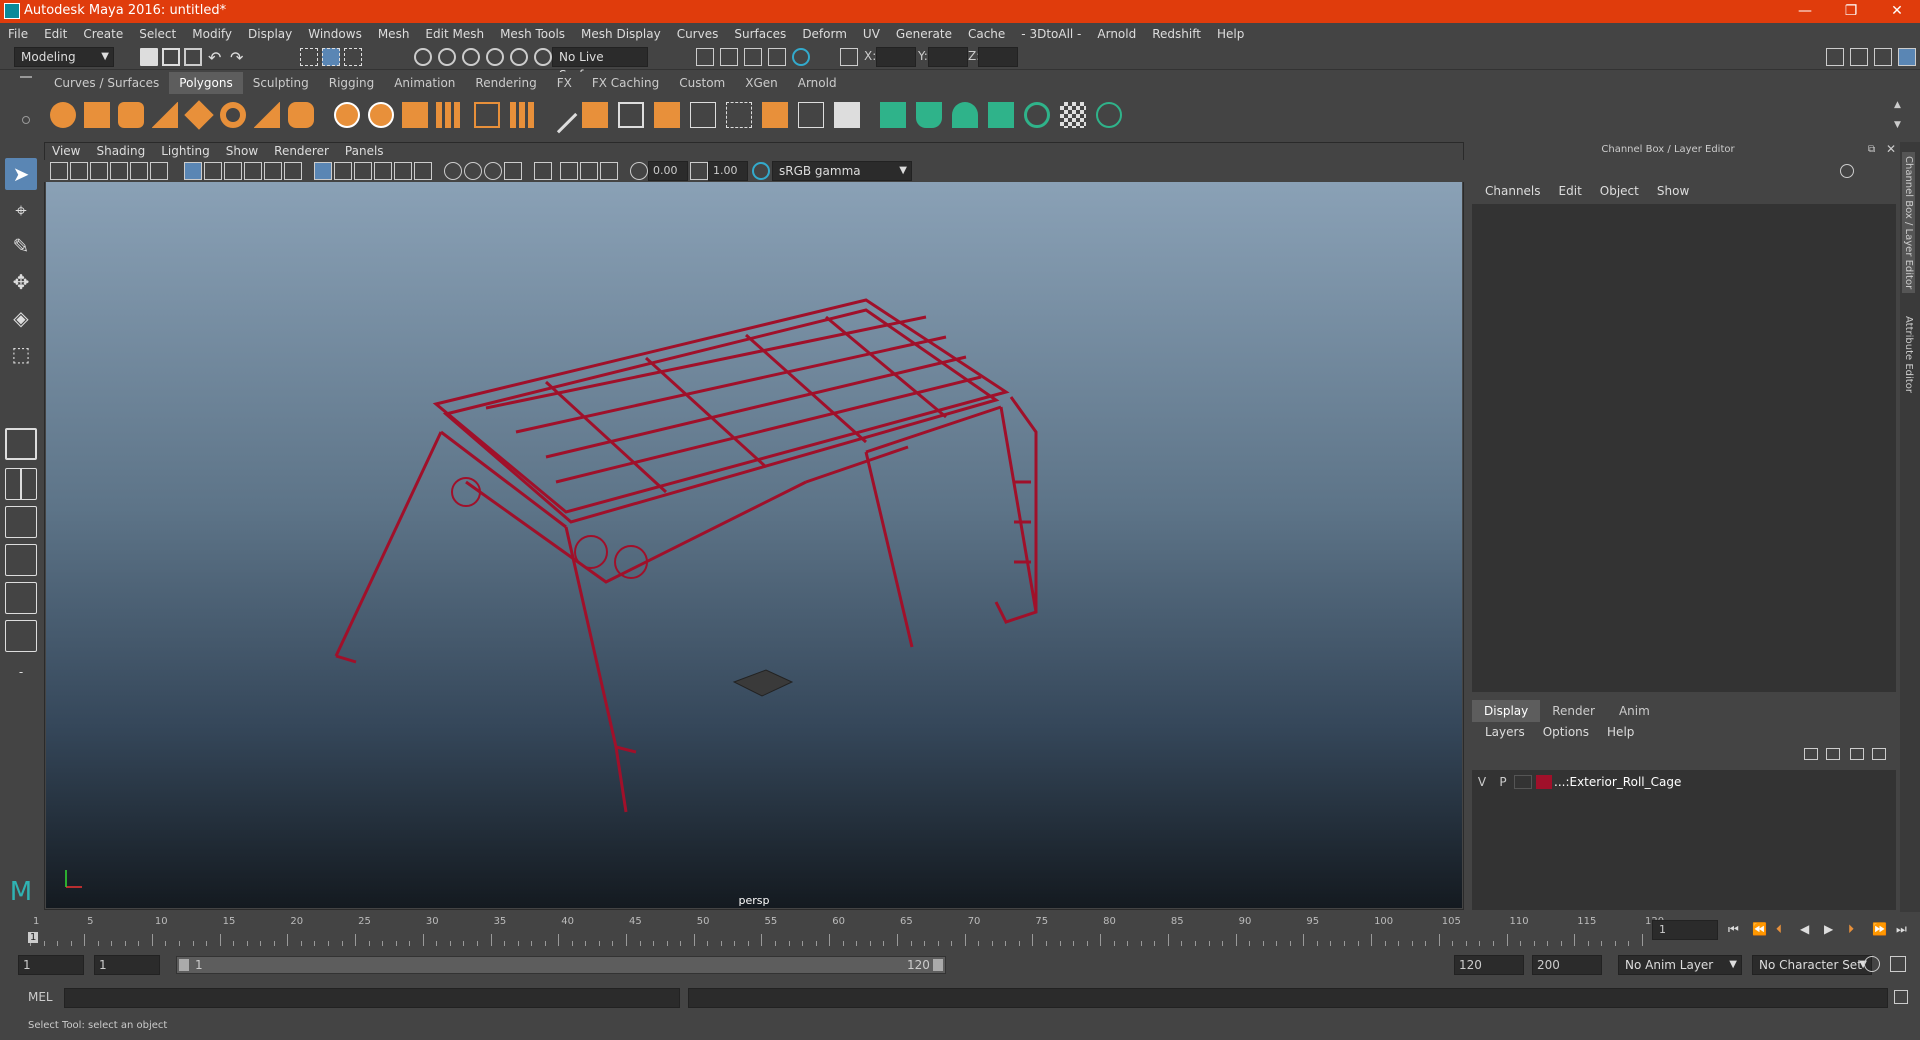 This screenshot has width=1920, height=1040. What do you see at coordinates (372, 998) in the screenshot?
I see `mel-input` at bounding box center [372, 998].